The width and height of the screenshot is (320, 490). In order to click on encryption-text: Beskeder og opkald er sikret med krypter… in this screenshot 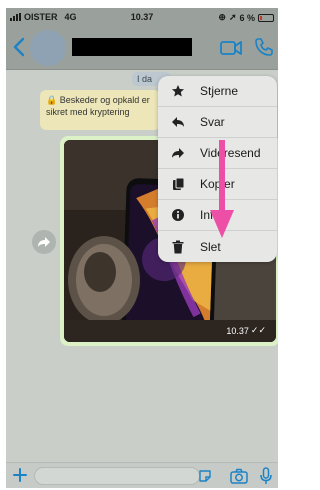, I will do `click(98, 106)`.